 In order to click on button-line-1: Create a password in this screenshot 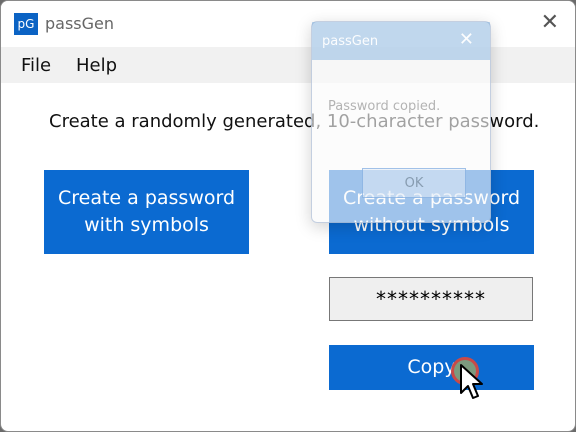, I will do `click(146, 198)`.